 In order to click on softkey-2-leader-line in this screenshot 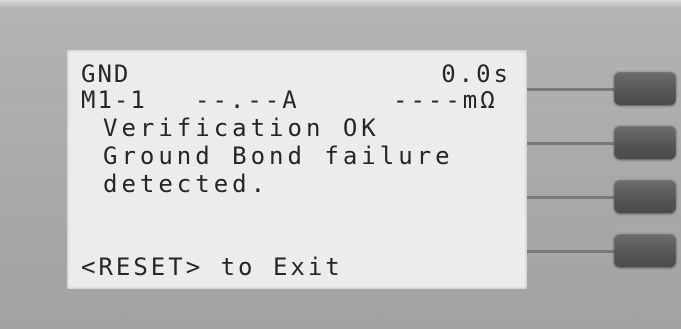, I will do `click(572, 143)`.